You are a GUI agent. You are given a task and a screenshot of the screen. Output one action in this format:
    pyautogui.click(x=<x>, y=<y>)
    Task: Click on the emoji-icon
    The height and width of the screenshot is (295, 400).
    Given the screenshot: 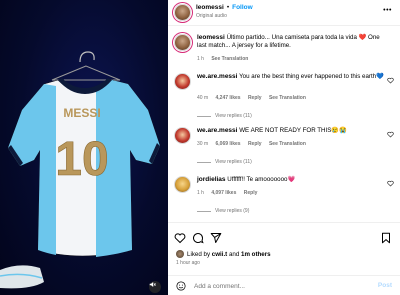 What is the action you would take?
    pyautogui.click(x=181, y=286)
    